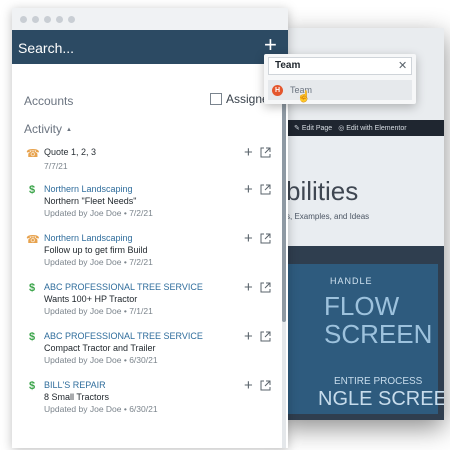 The height and width of the screenshot is (450, 450). Describe the element at coordinates (90, 201) in the screenshot. I see `activity-title: Northern "Fleet Needs"` at that location.